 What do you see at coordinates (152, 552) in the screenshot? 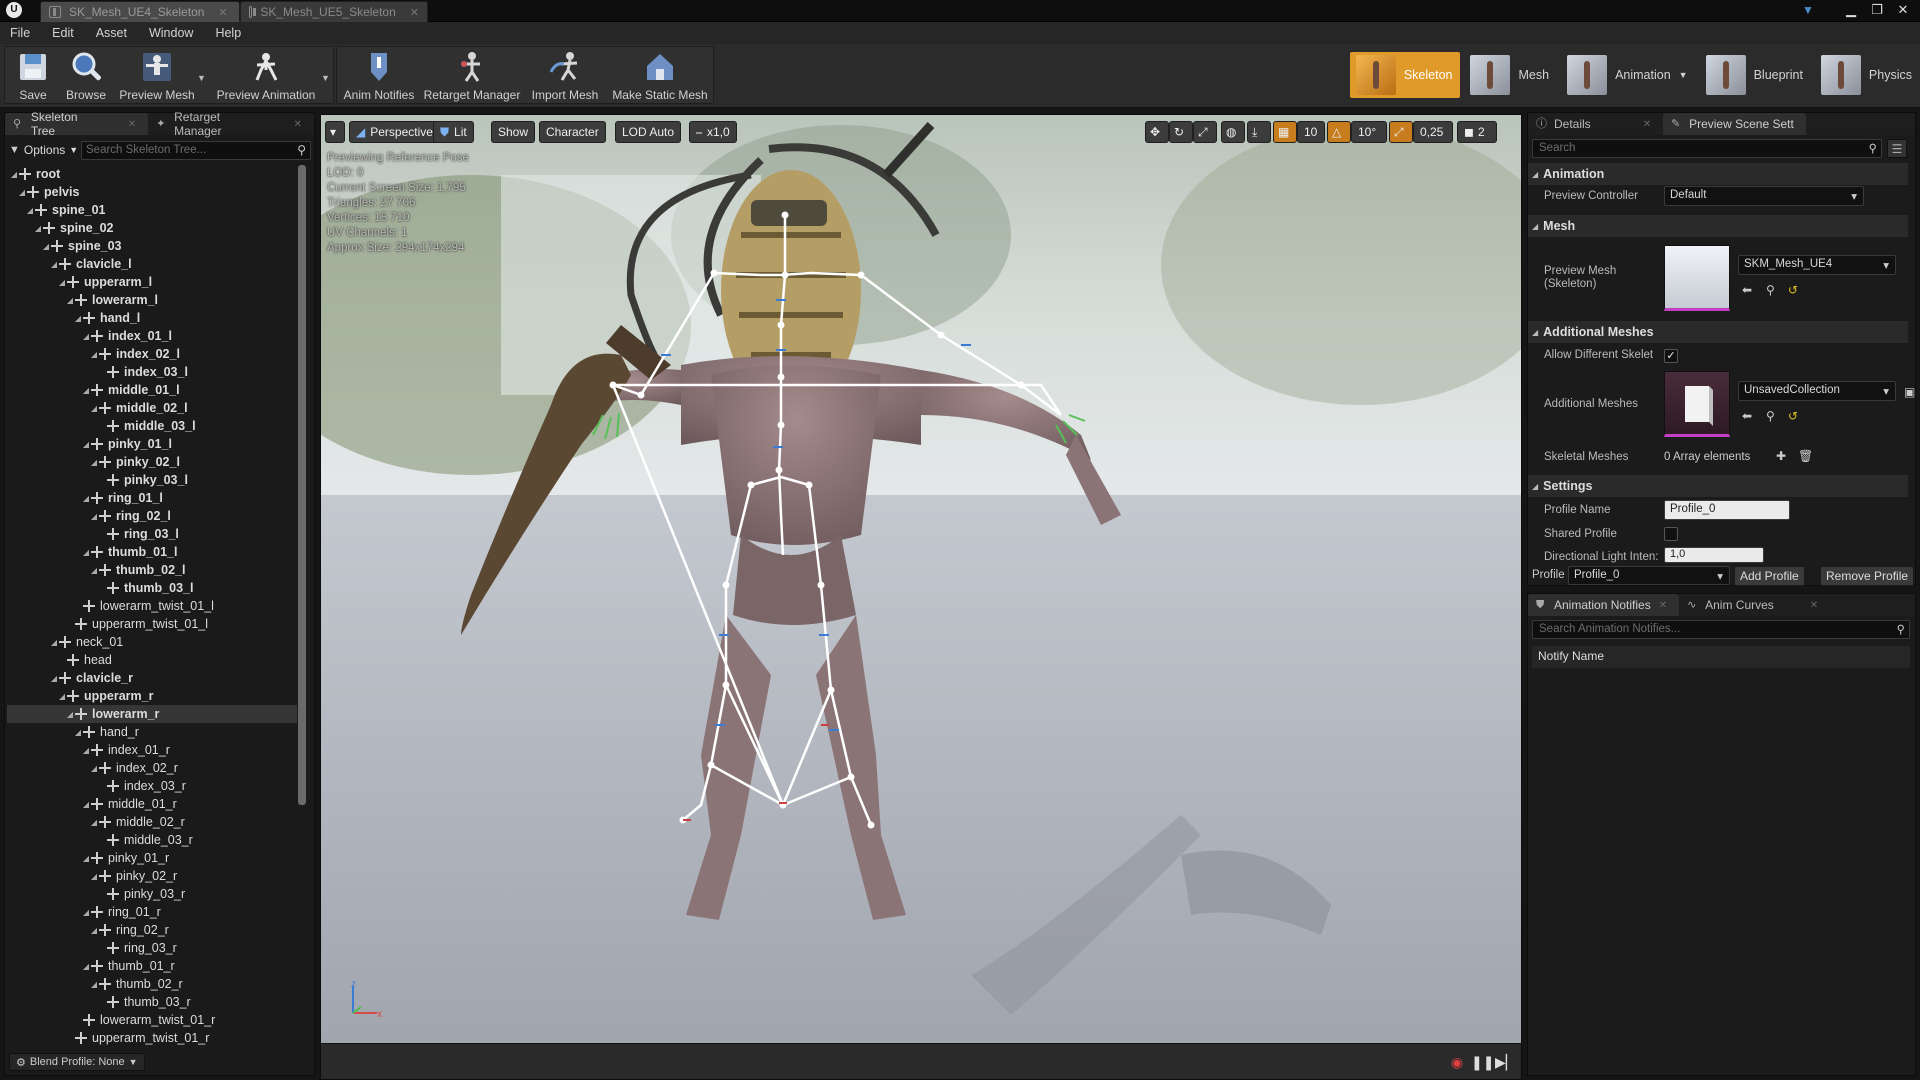
I see `bone-row: ◢ thumb_01_l` at bounding box center [152, 552].